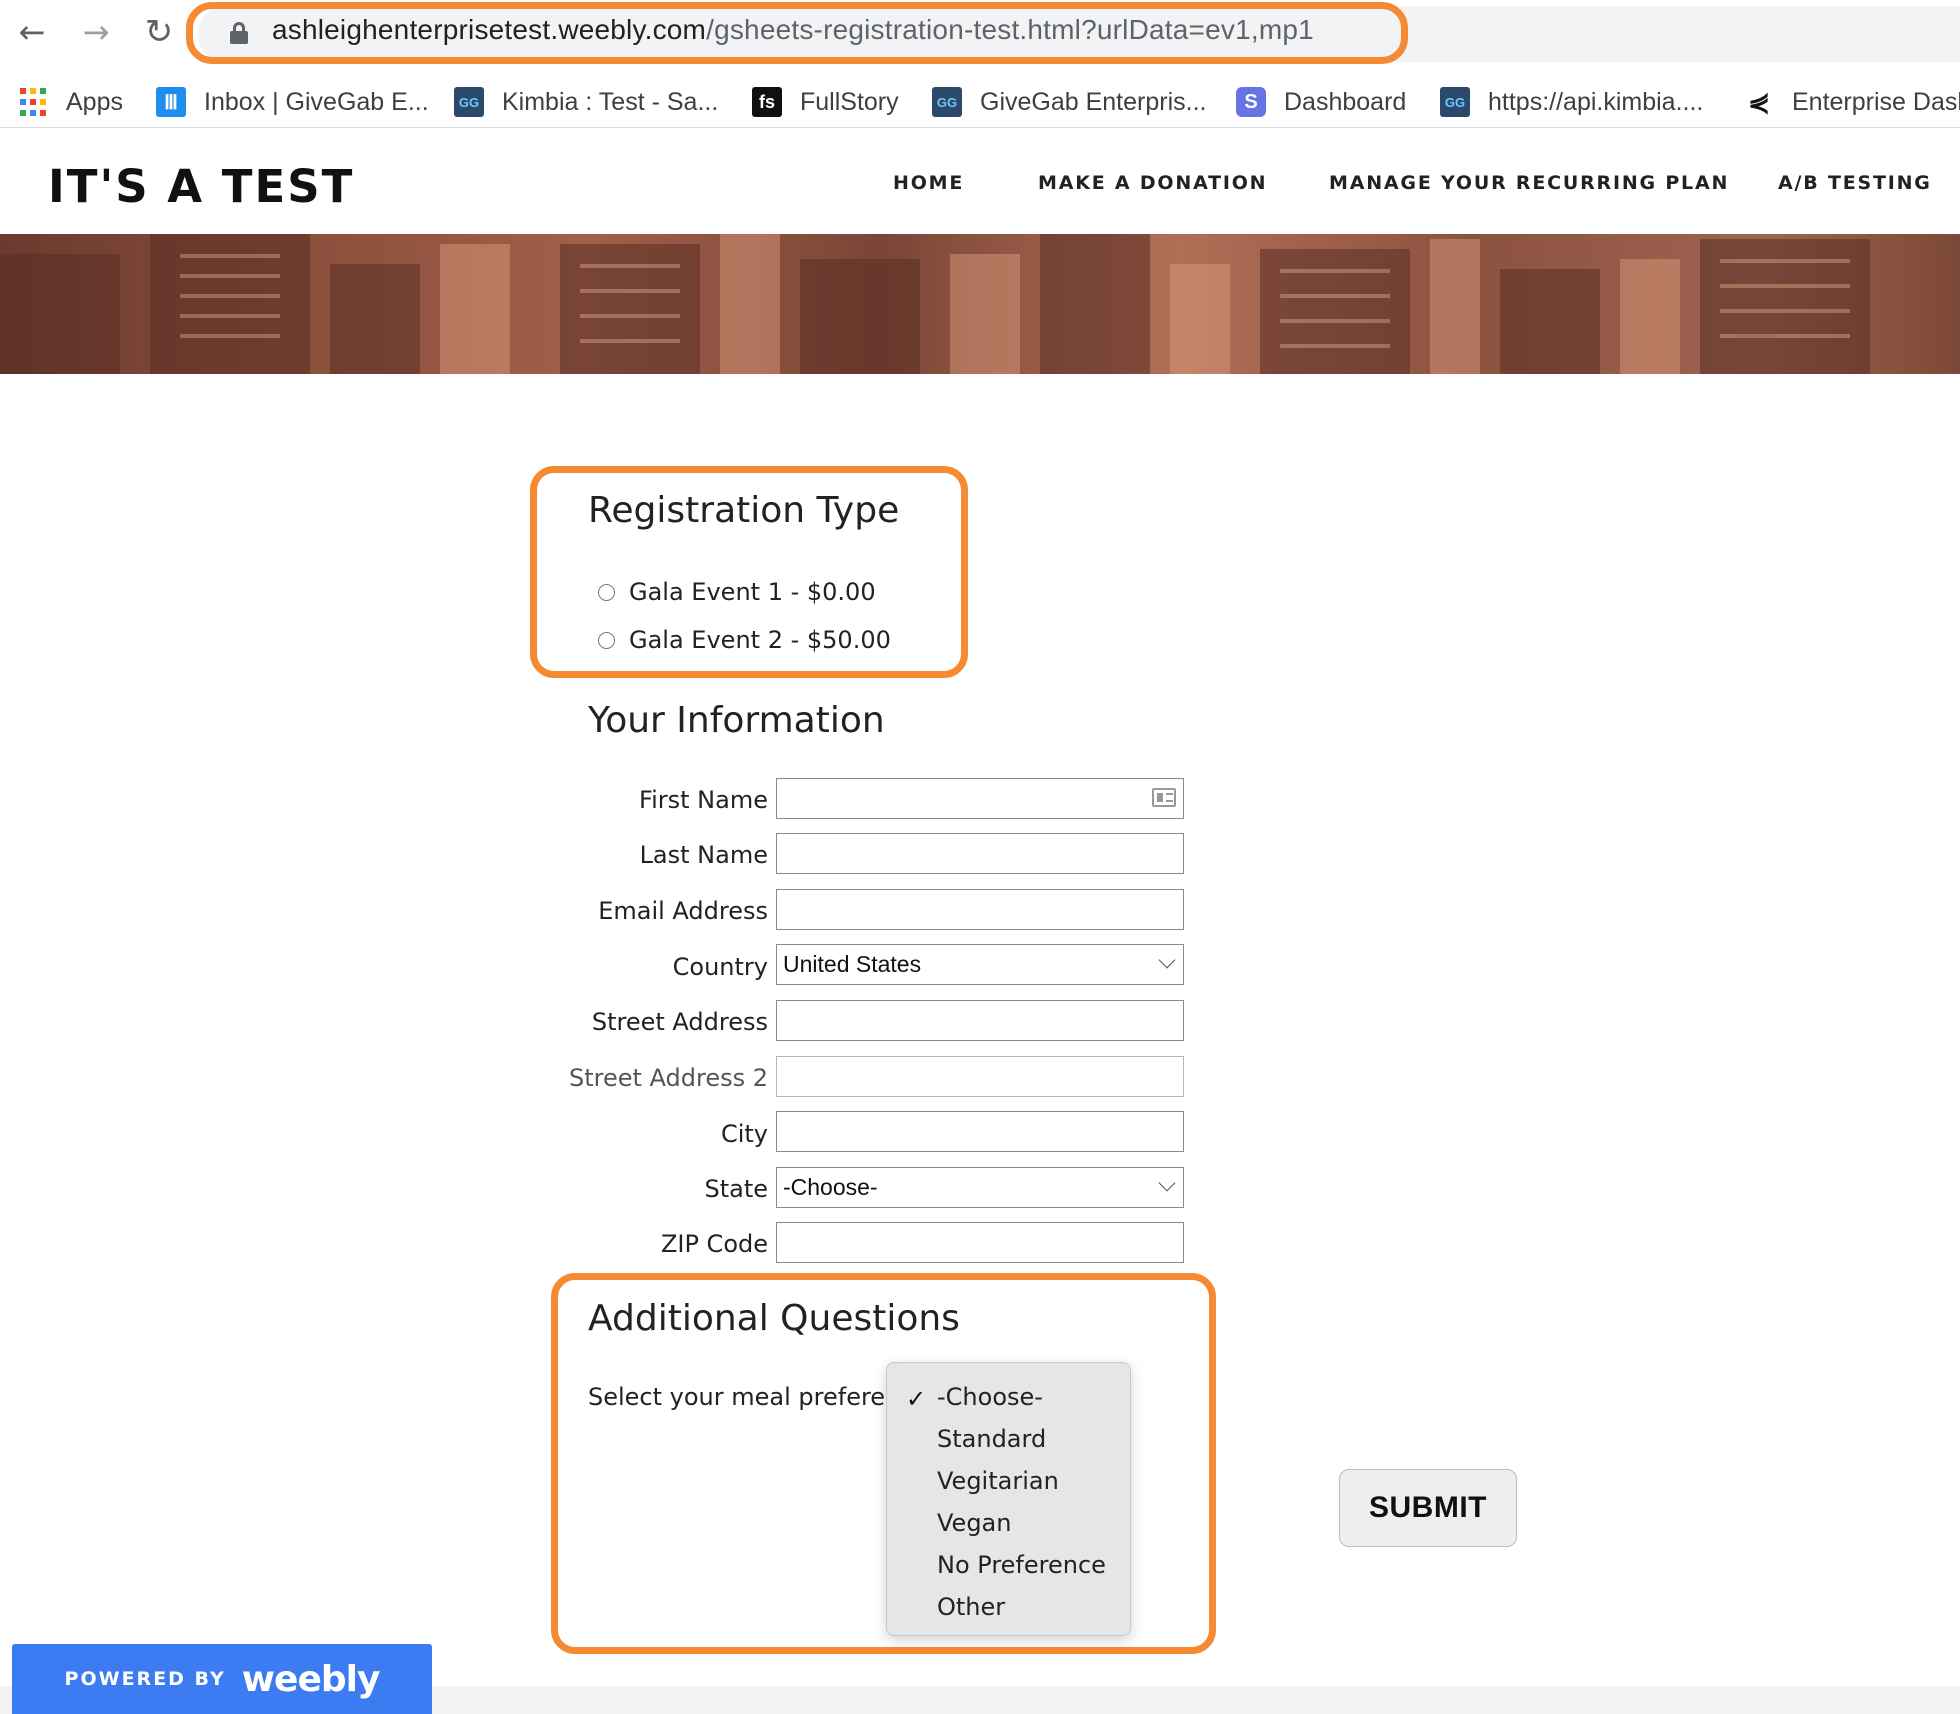  Describe the element at coordinates (980, 909) in the screenshot. I see `email-address-input` at that location.